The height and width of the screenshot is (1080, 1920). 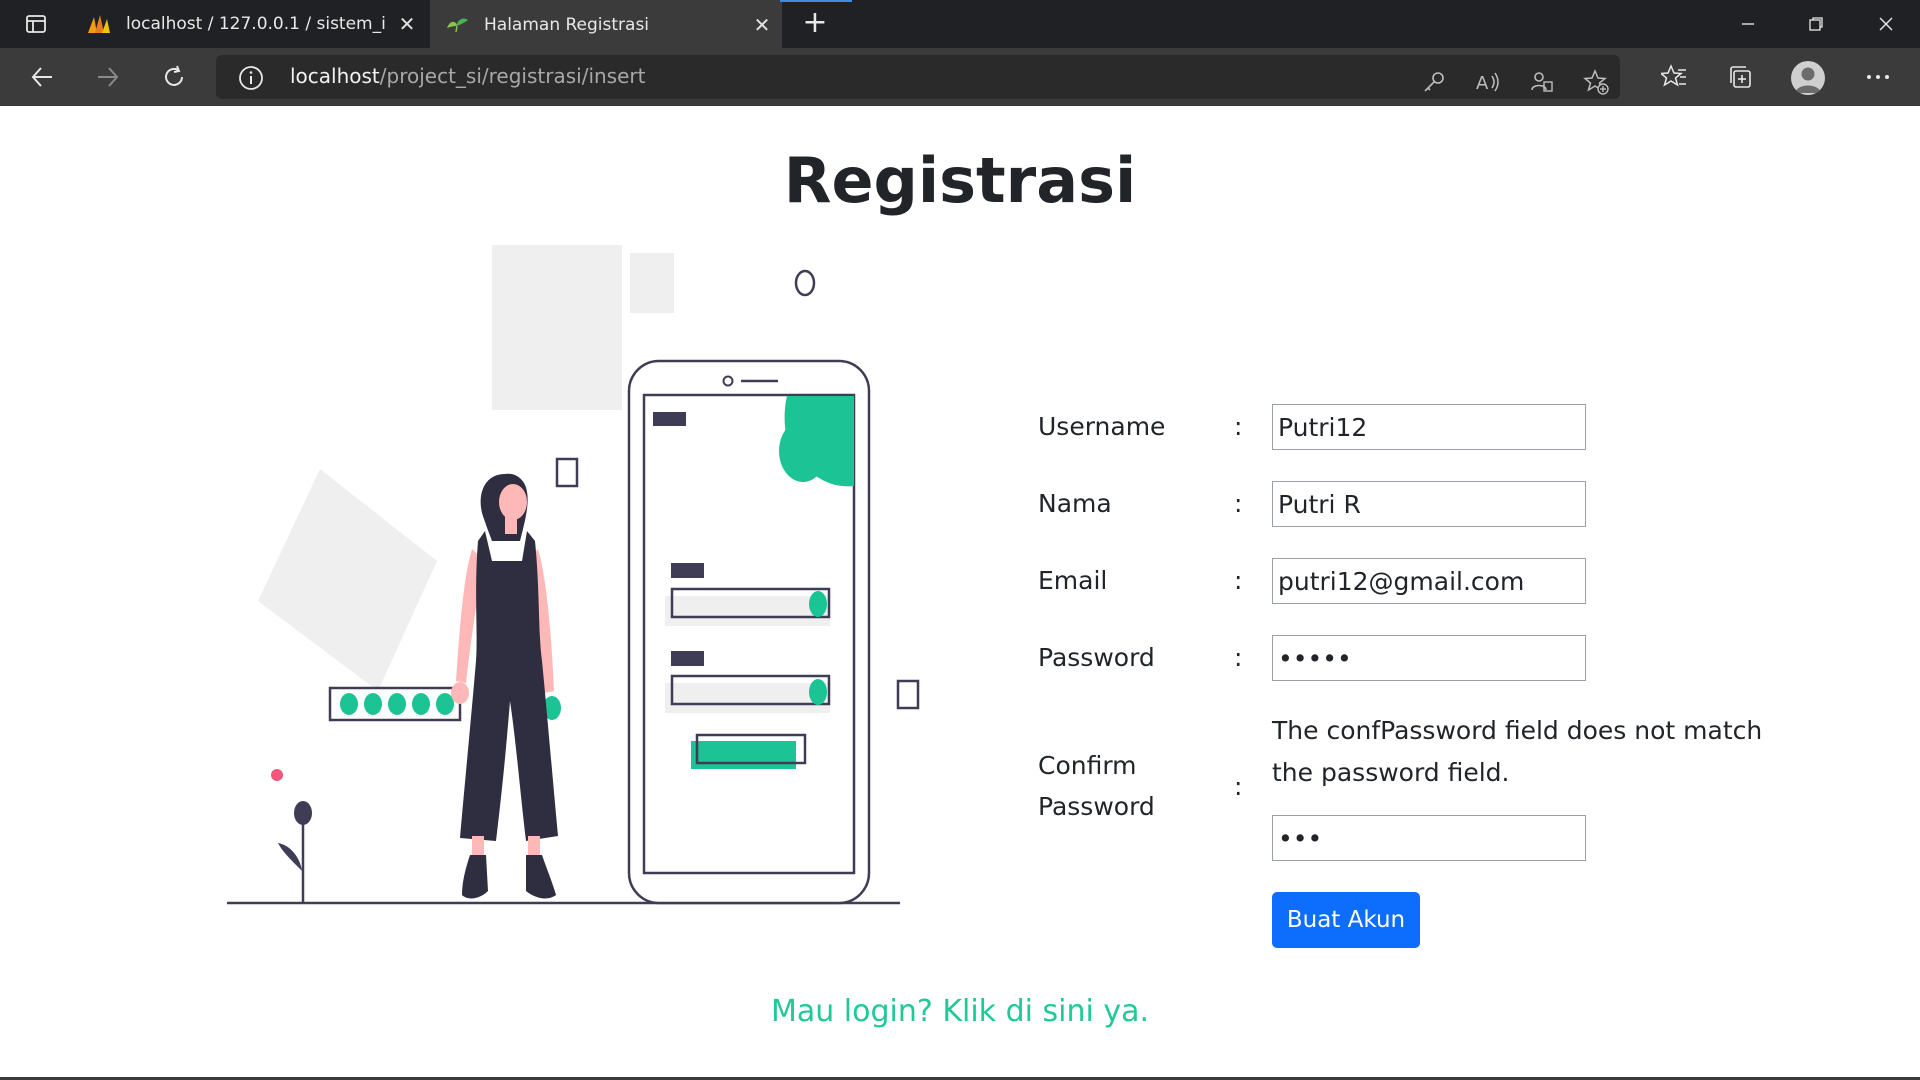 I want to click on immersive-reader-icon, so click(x=1542, y=82).